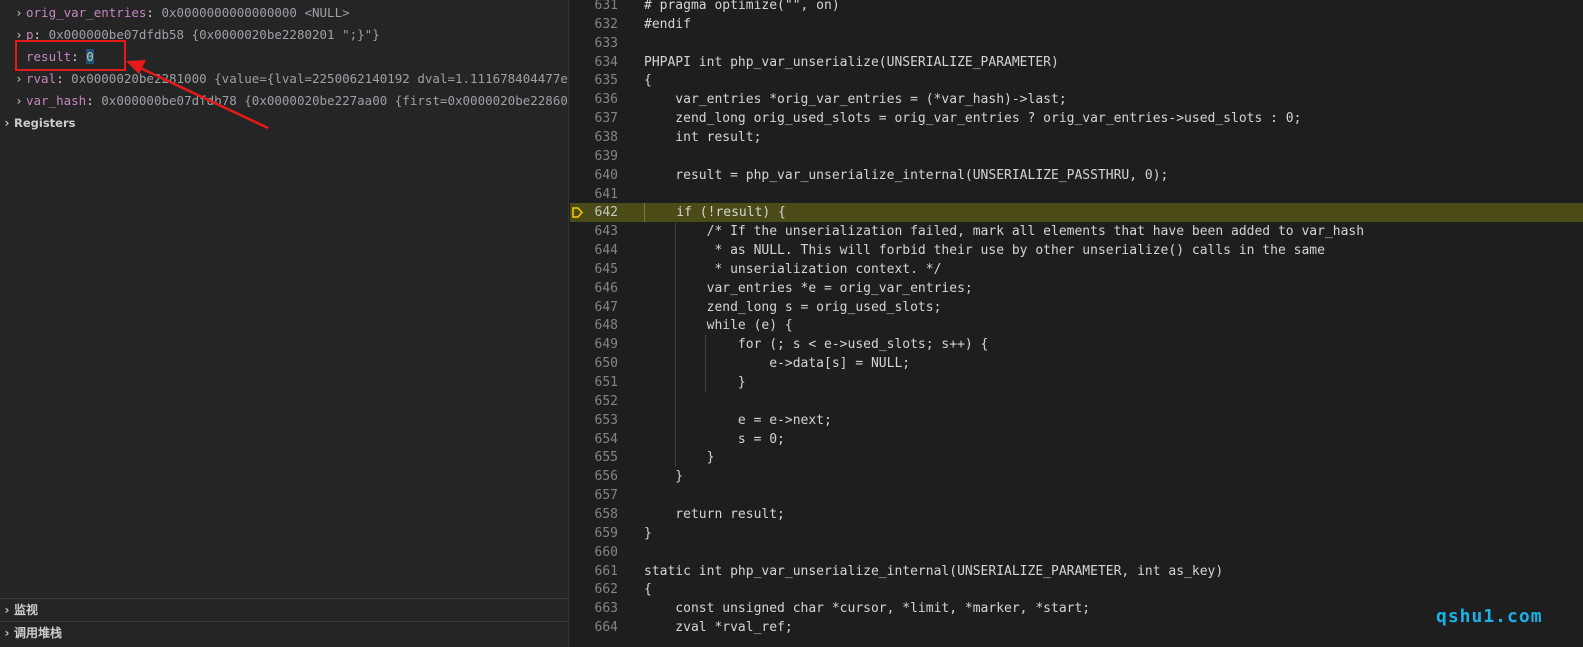  I want to click on line-number: 643, so click(594, 231).